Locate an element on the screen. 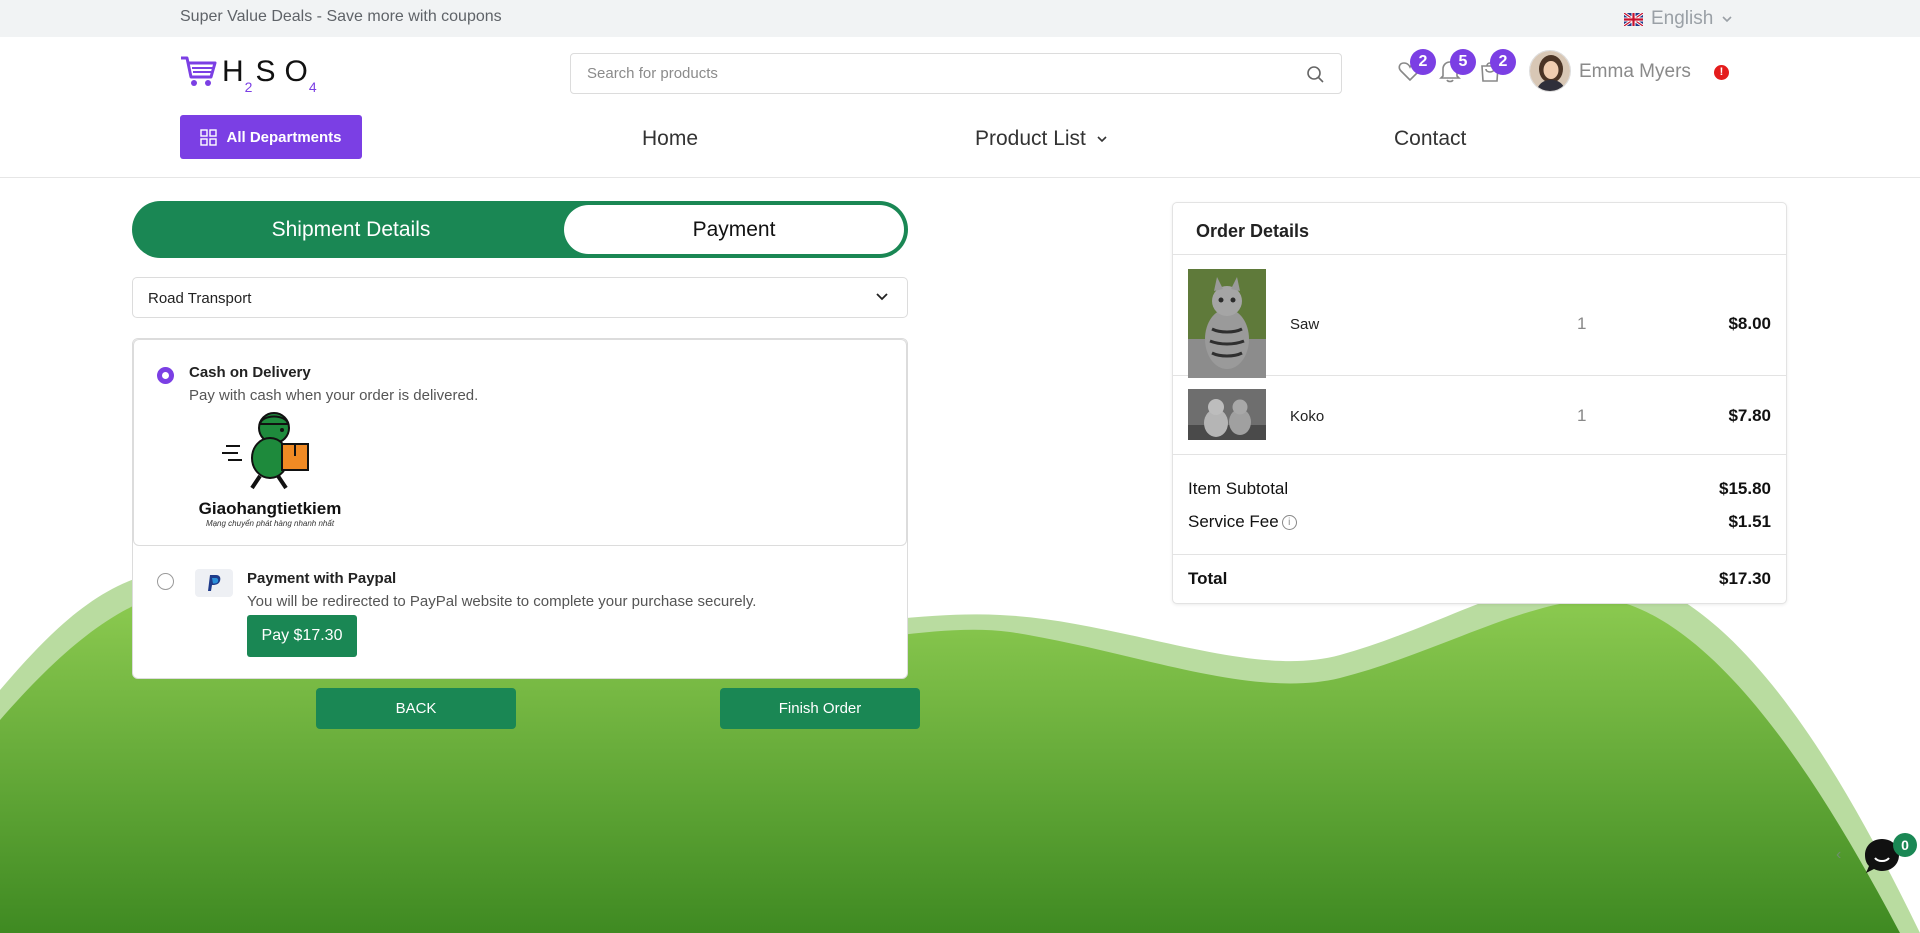  paypal-icon is located at coordinates (214, 583).